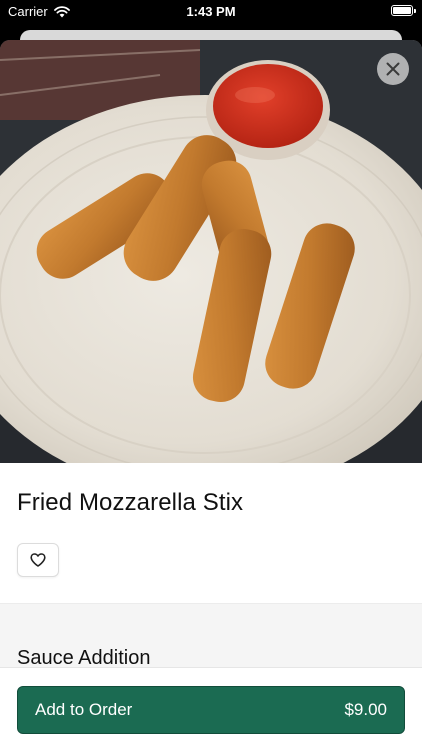 This screenshot has height=750, width=422. I want to click on status-time: 1:43 PM, so click(211, 11).